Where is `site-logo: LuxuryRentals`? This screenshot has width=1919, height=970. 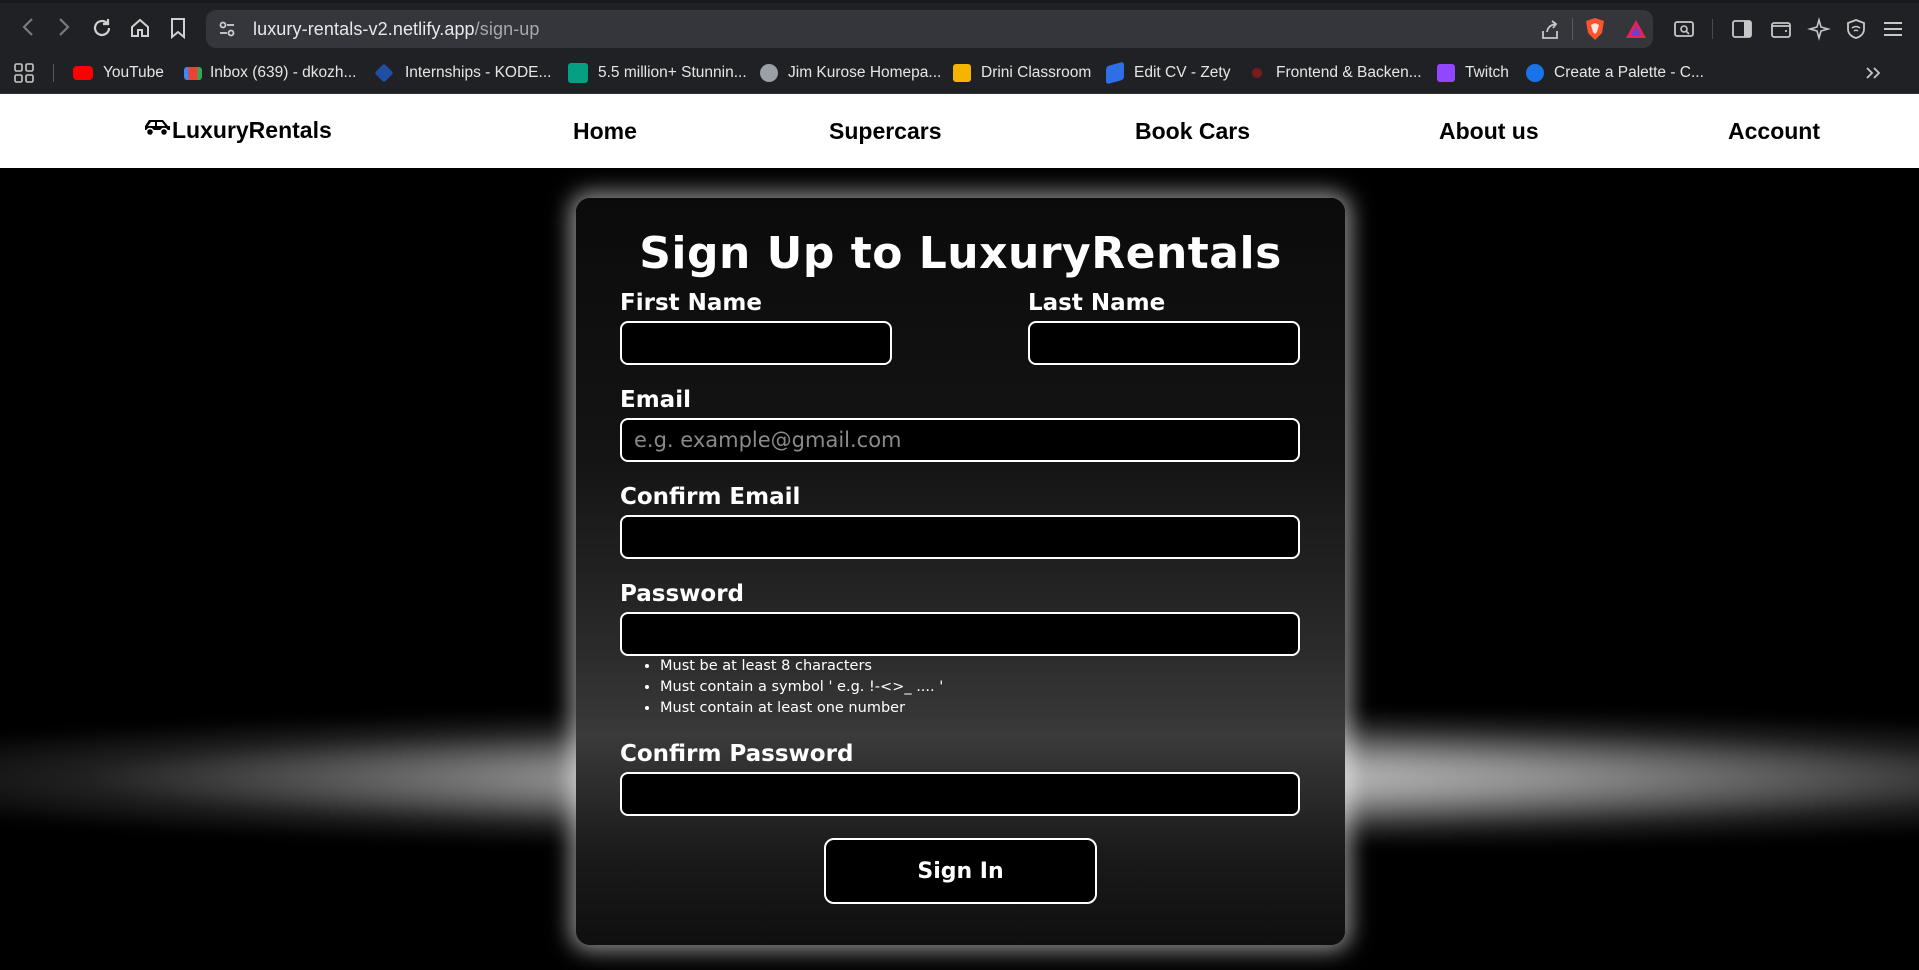
site-logo: LuxuryRentals is located at coordinates (237, 130).